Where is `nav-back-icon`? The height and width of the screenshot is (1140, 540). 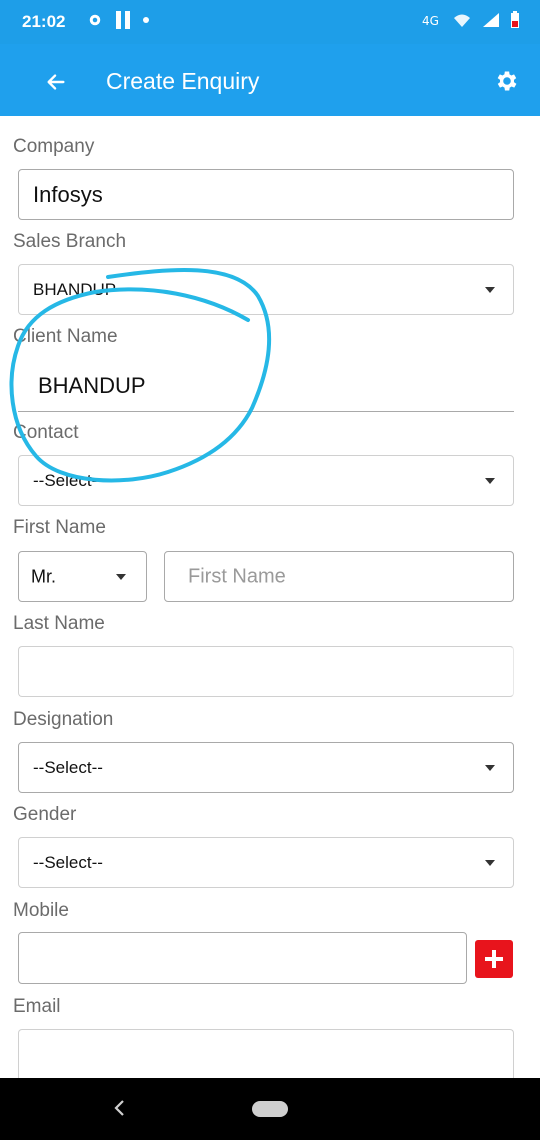 nav-back-icon is located at coordinates (119, 1108).